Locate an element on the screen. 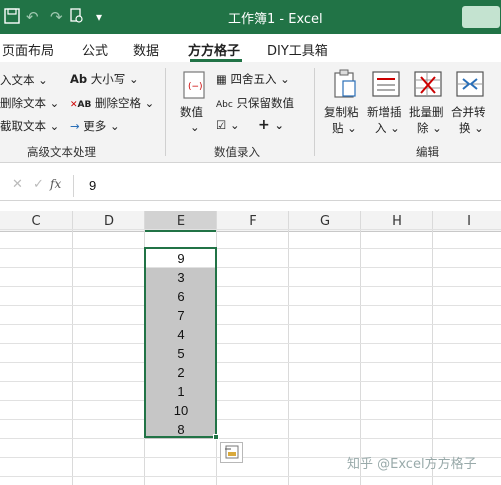 Image resolution: width=501 pixels, height=485 pixels. batch-delete-button-line2: 除 ⌄ is located at coordinates (429, 128).